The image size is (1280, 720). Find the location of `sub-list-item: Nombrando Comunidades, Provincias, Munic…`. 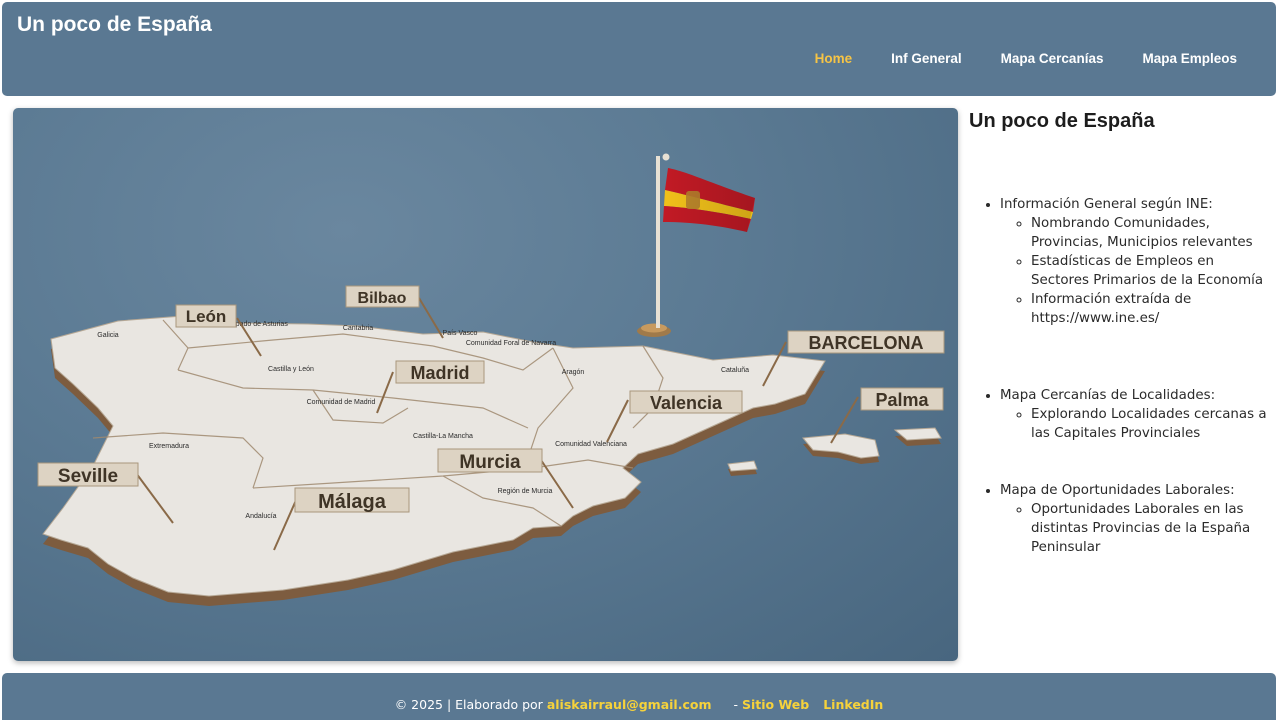

sub-list-item: Nombrando Comunidades, Provincias, Munic… is located at coordinates (1150, 233).